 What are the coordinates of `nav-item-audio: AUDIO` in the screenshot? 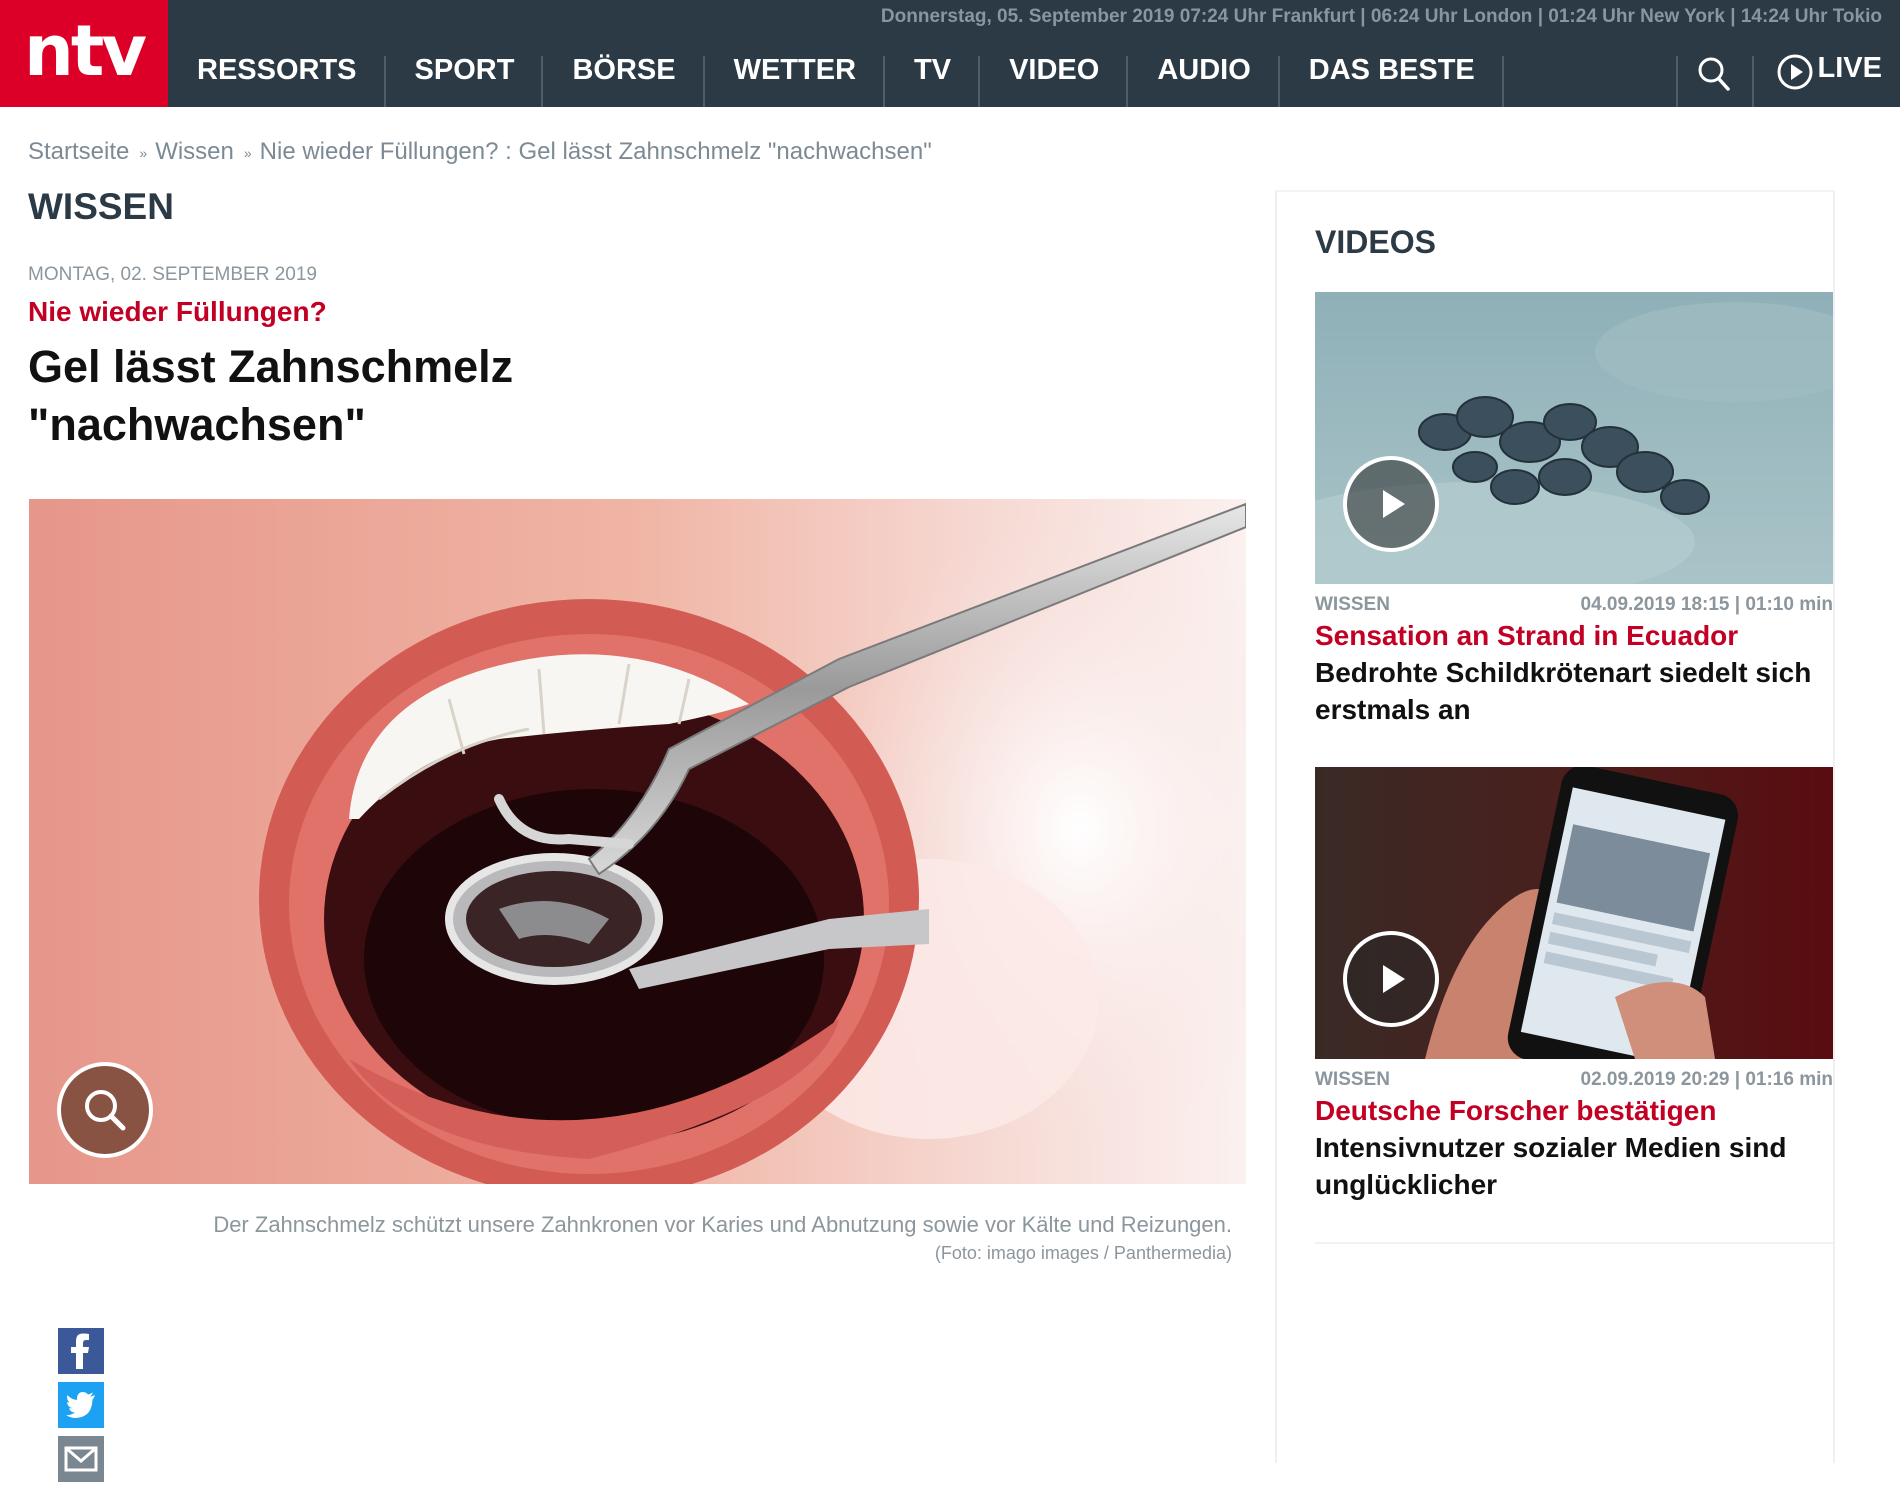 It's located at (1204, 78).